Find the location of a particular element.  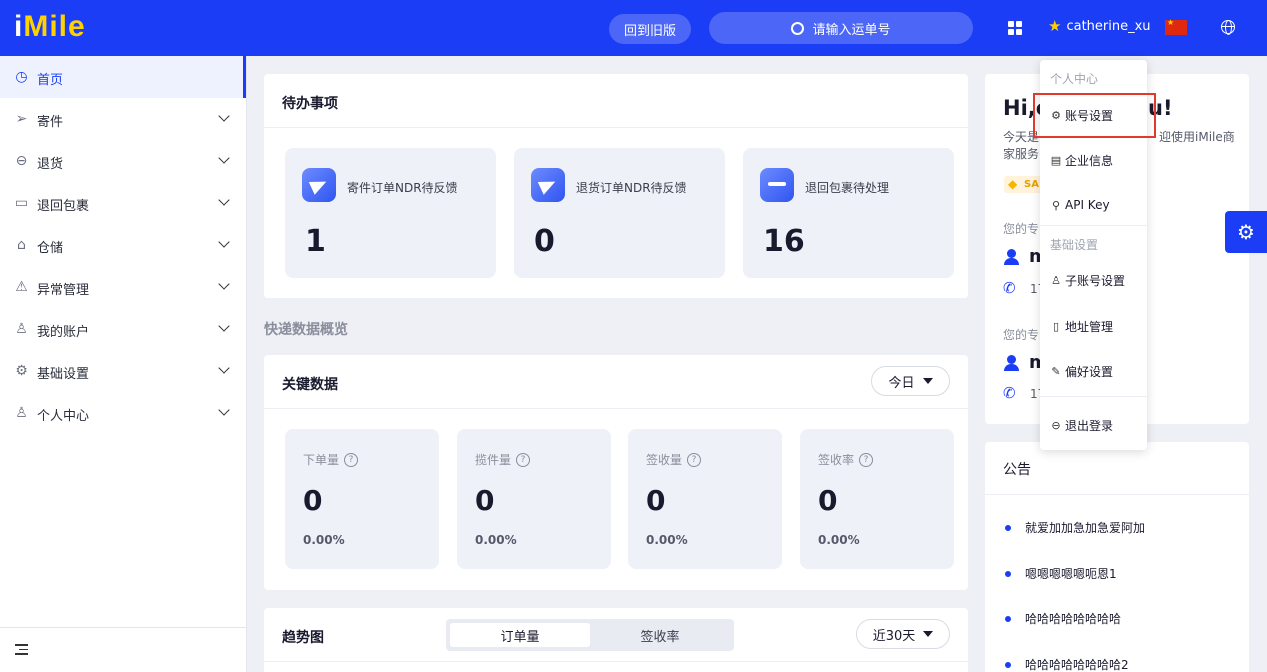

tab-sign-rate: 签收率 is located at coordinates (660, 635).